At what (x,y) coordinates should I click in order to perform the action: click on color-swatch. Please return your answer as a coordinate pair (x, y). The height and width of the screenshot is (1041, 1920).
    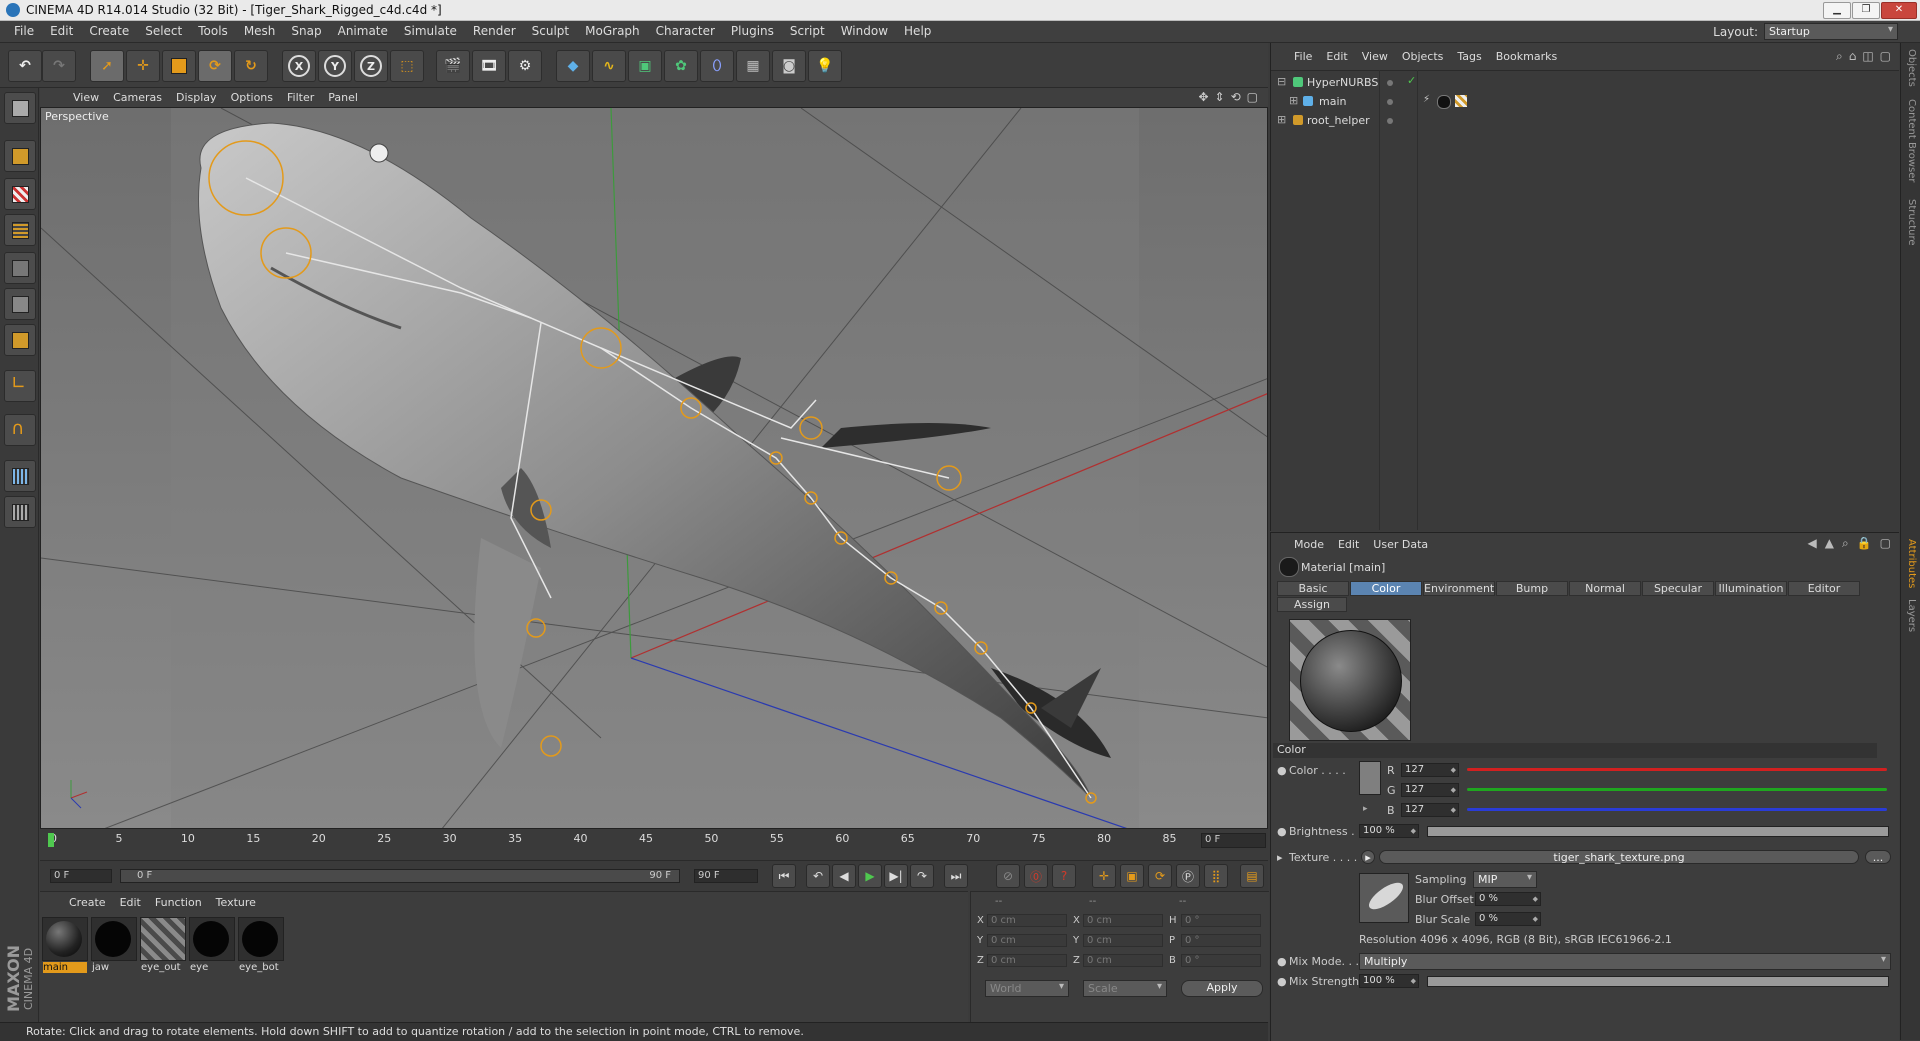
    Looking at the image, I should click on (1370, 778).